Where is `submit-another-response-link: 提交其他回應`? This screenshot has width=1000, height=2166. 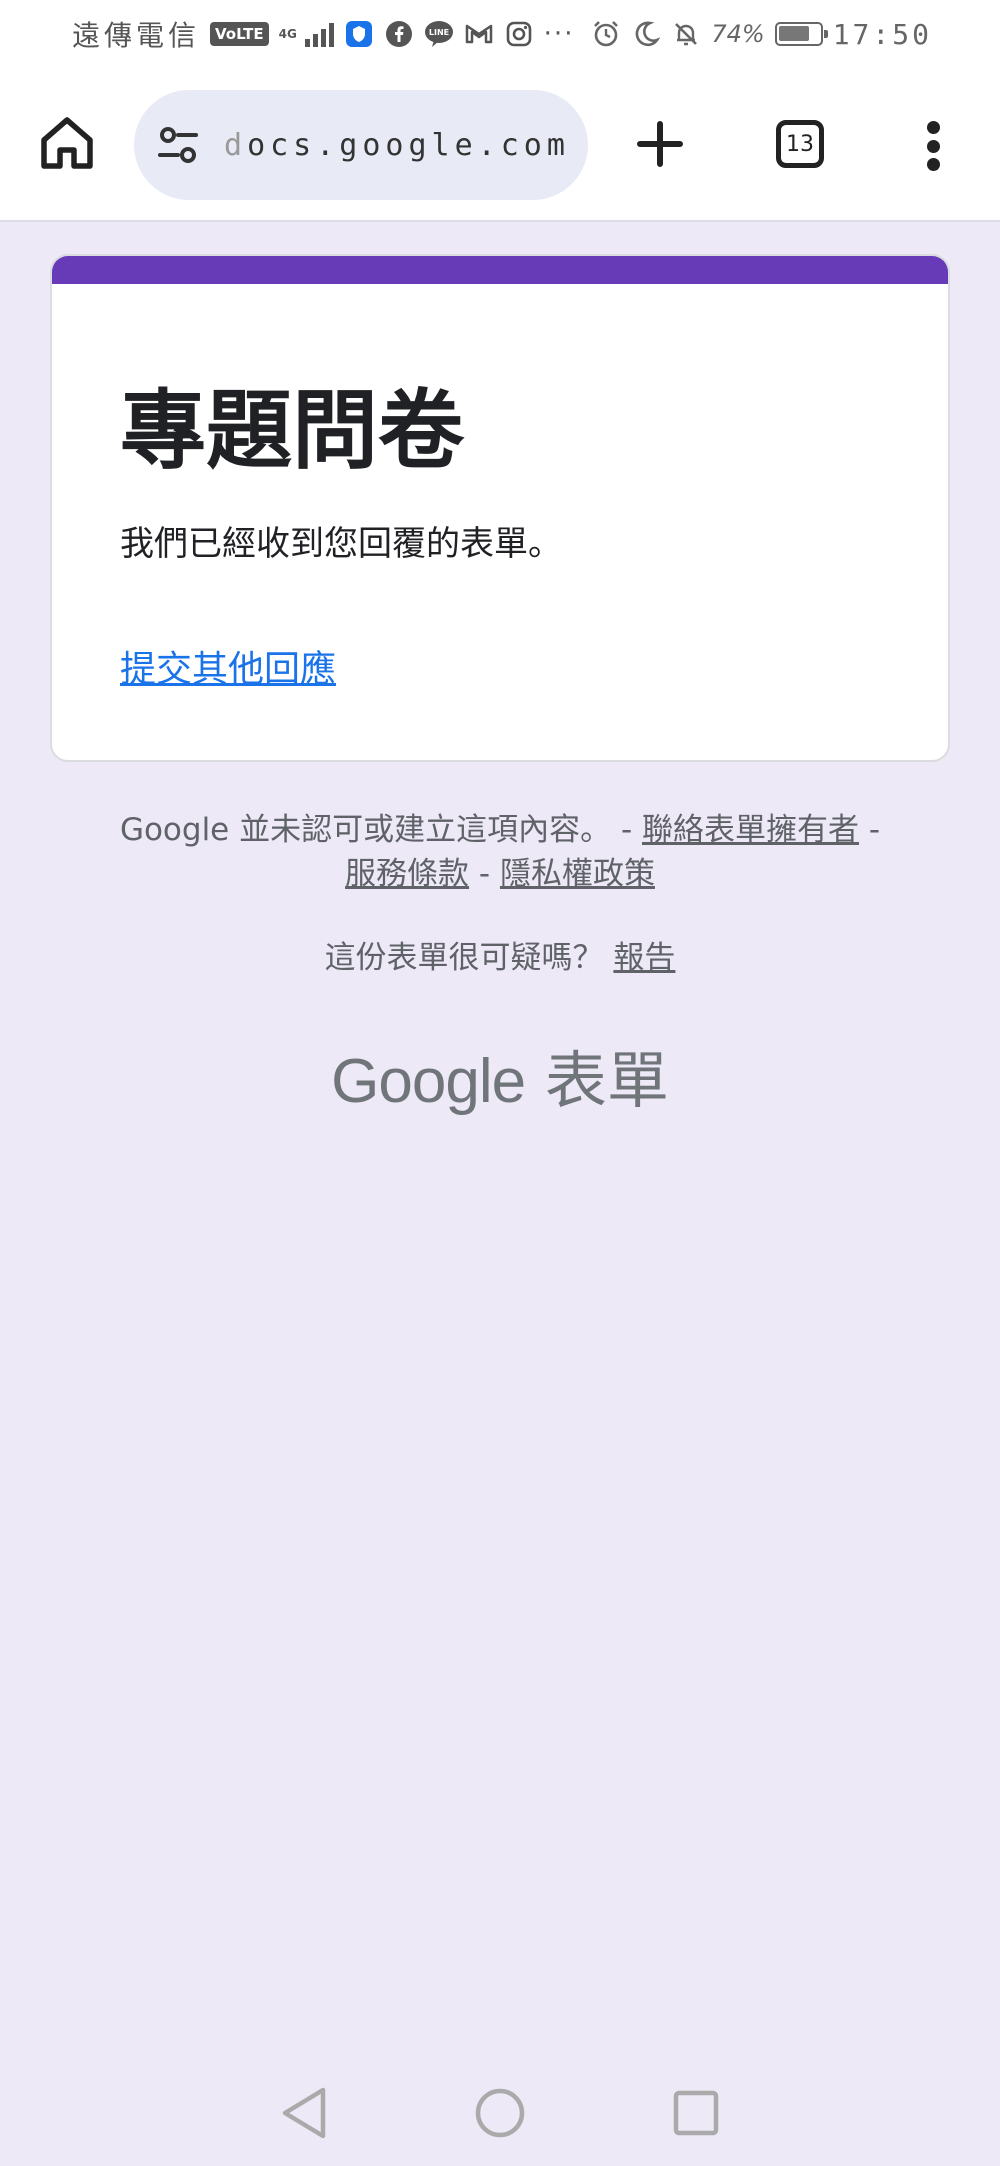
submit-another-response-link: 提交其他回應 is located at coordinates (228, 666).